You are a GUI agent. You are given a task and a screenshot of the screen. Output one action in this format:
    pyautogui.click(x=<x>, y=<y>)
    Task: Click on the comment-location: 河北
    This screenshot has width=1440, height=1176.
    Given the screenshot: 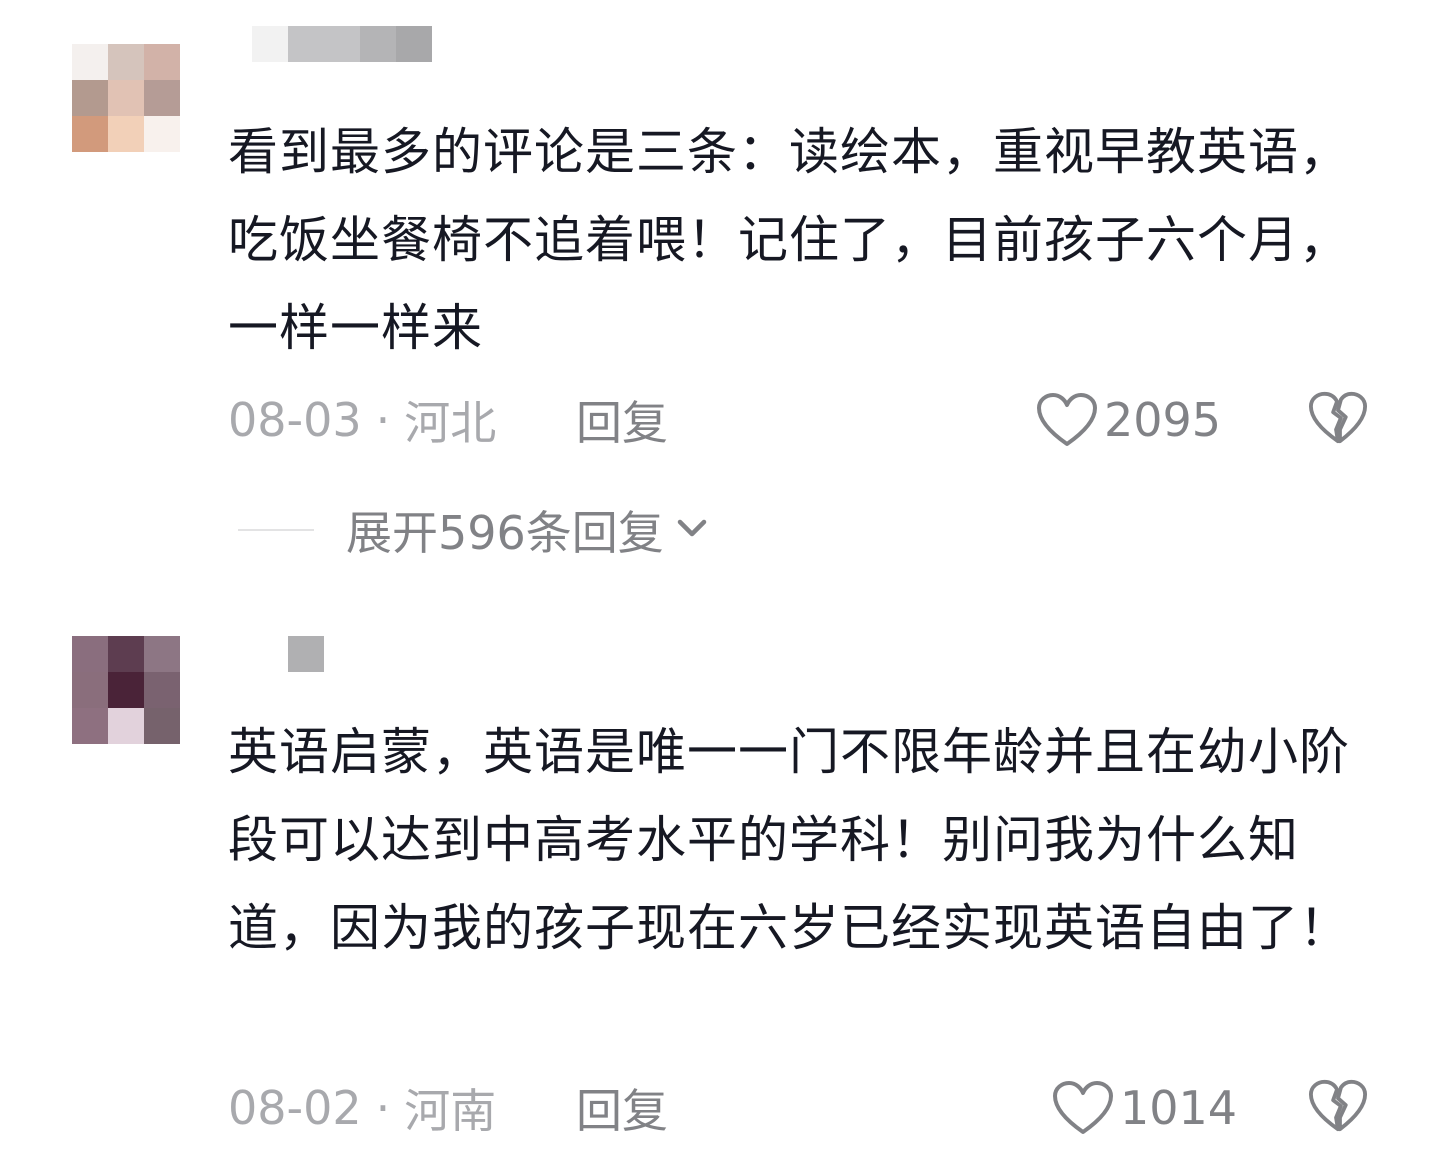 What is the action you would take?
    pyautogui.click(x=450, y=423)
    